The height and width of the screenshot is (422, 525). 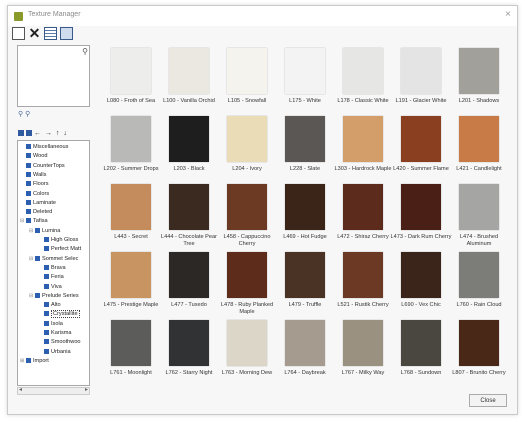 I want to click on delete-x-icon: ✕, so click(x=34, y=33).